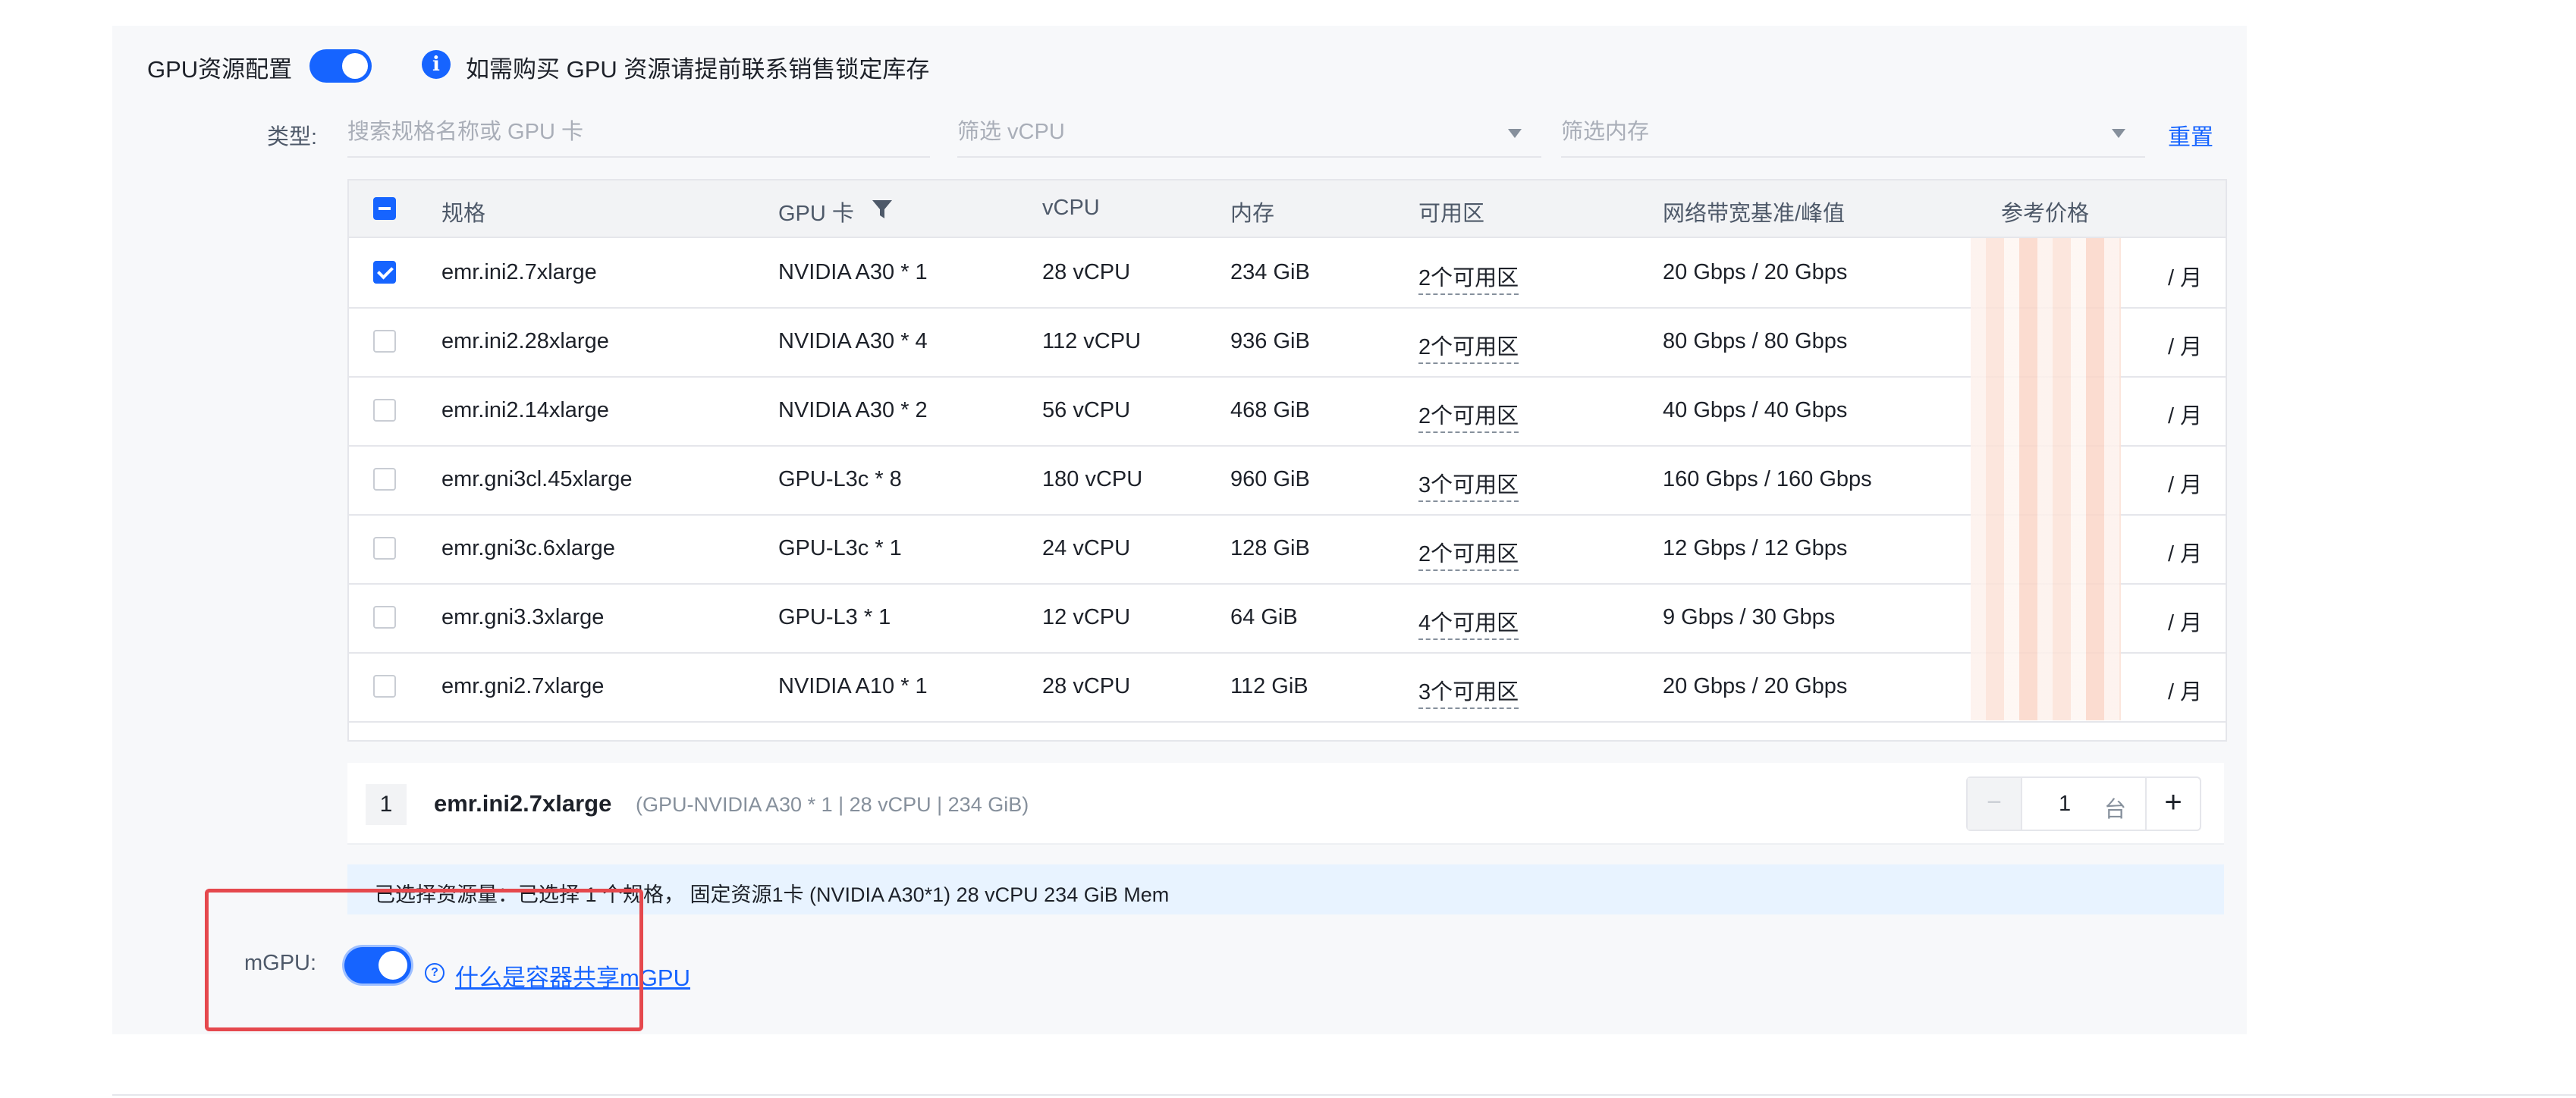  What do you see at coordinates (840, 548) in the screenshot?
I see `row-gpu: GPU-L3c * 1` at bounding box center [840, 548].